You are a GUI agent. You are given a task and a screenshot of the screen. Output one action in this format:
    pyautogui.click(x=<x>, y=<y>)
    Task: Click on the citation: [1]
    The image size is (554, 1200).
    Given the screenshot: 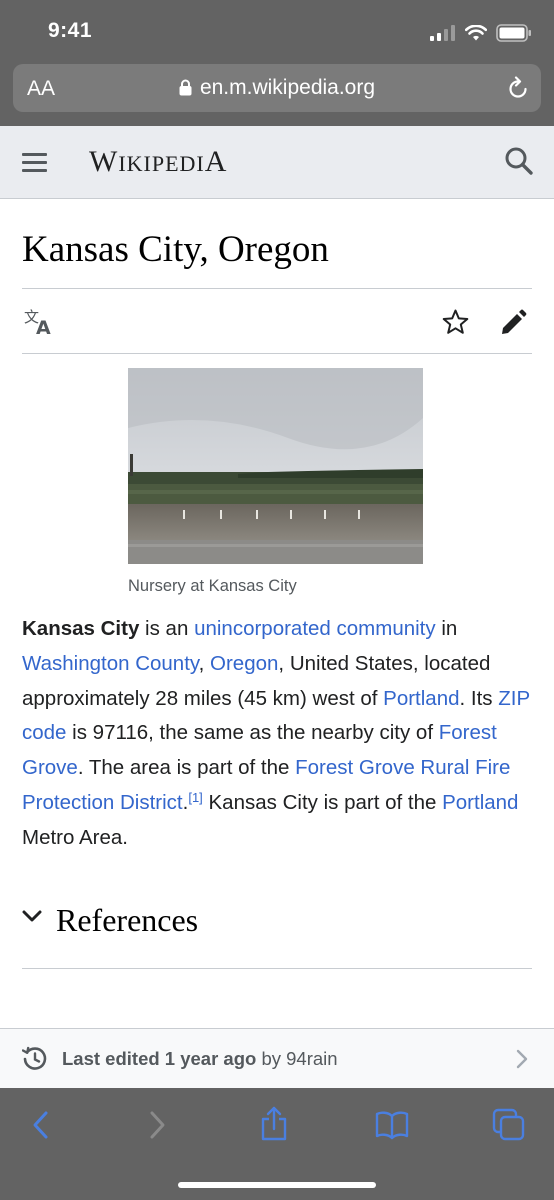 What is the action you would take?
    pyautogui.click(x=195, y=797)
    